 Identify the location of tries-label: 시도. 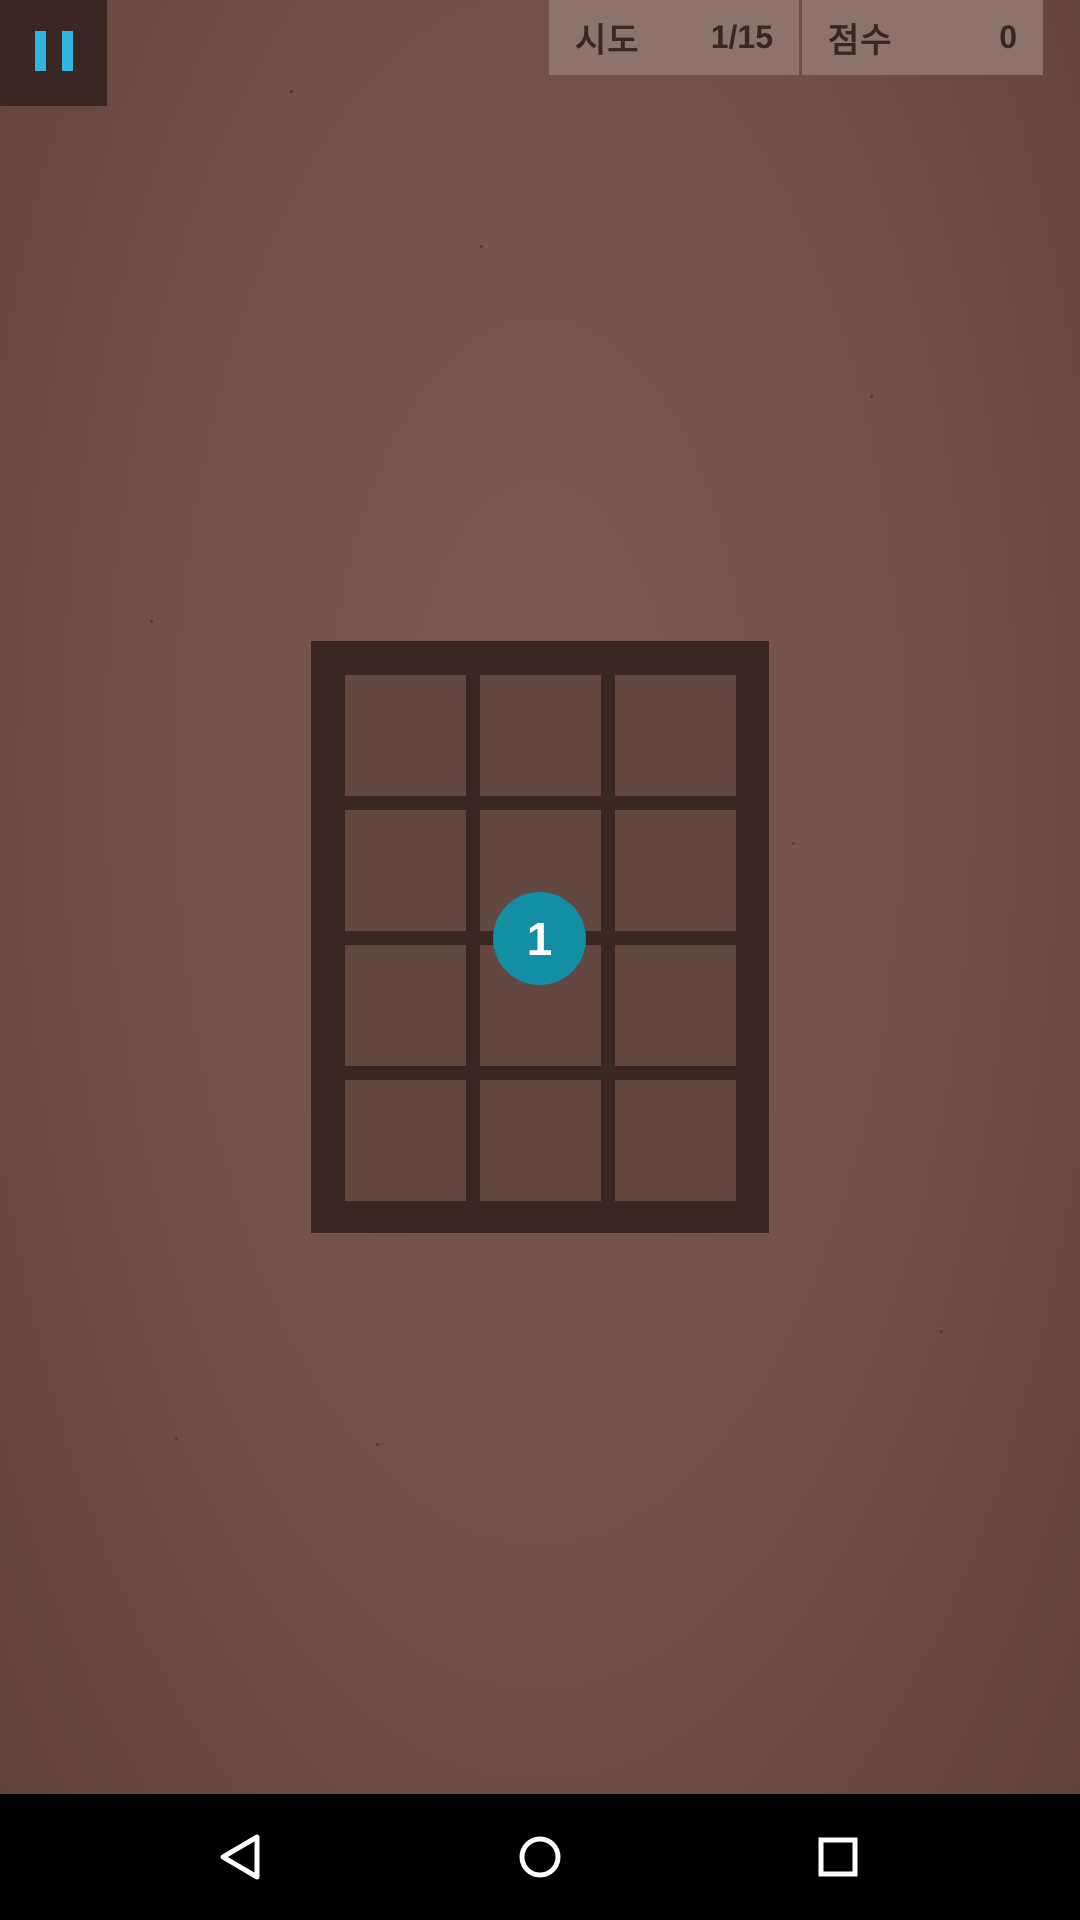
(607, 41).